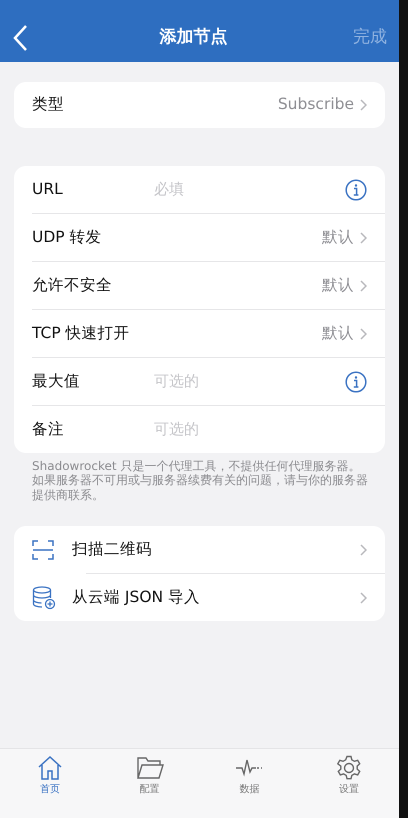  I want to click on input-field: 必填, so click(249, 189).